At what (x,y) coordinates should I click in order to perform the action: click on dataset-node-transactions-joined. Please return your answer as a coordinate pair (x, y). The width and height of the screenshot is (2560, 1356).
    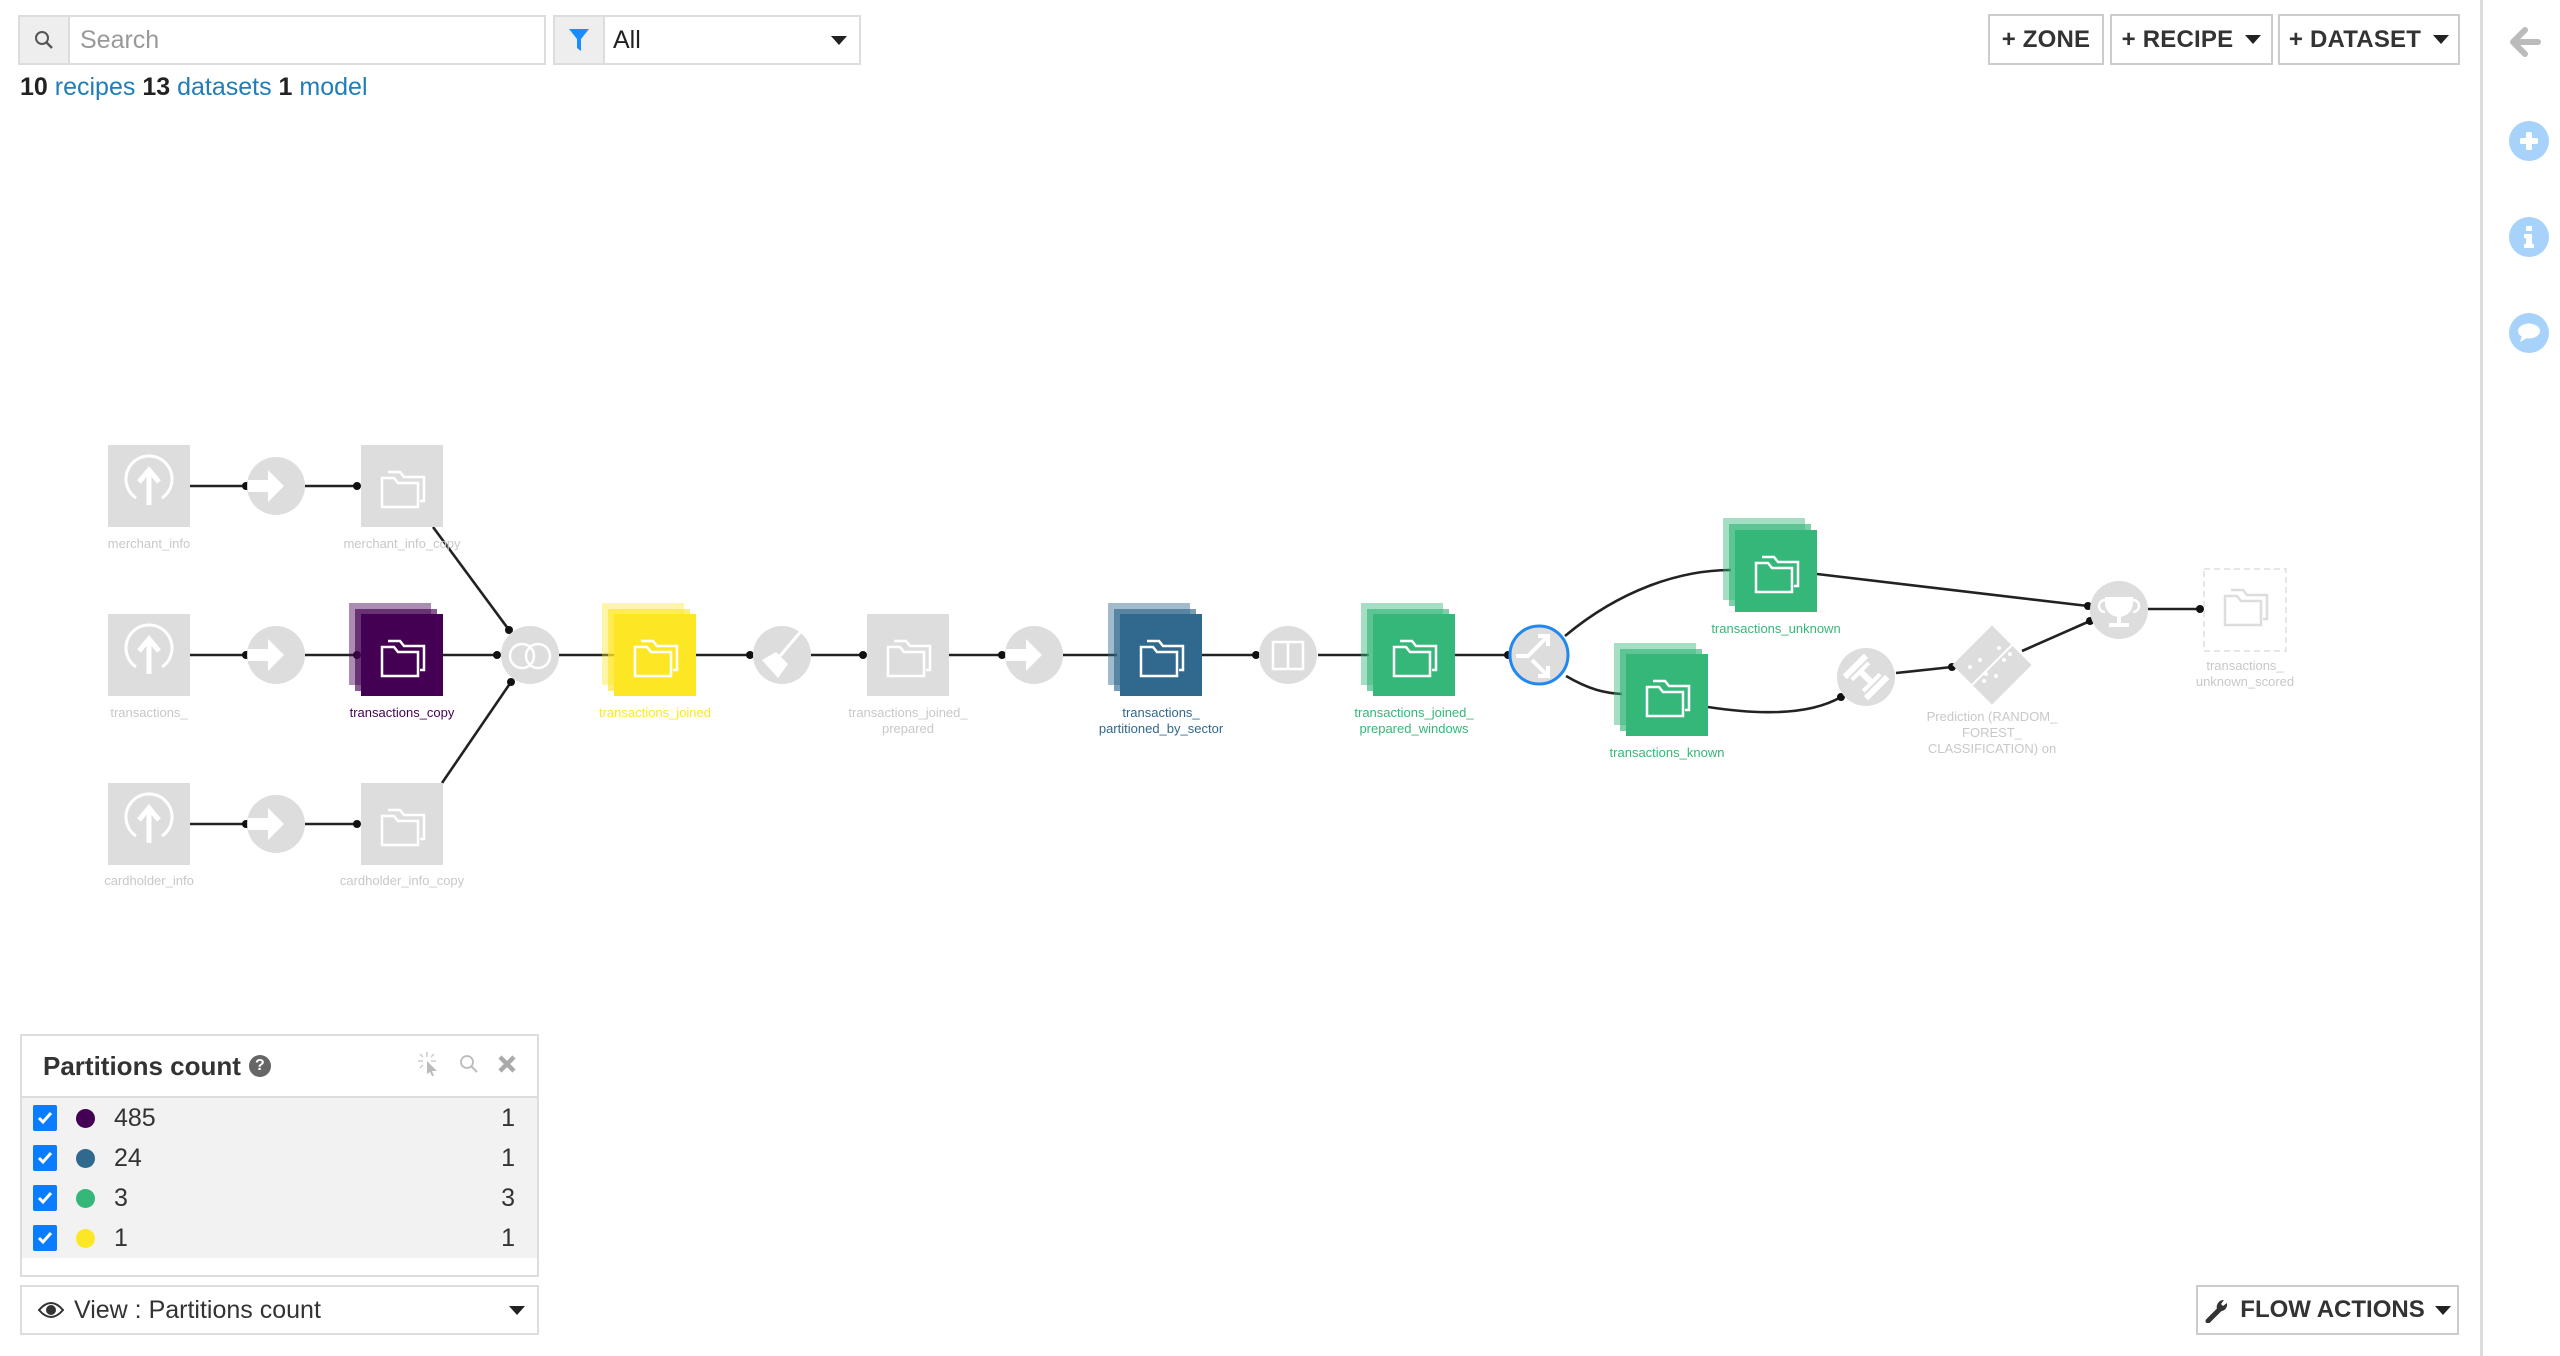
    Looking at the image, I should click on (649, 649).